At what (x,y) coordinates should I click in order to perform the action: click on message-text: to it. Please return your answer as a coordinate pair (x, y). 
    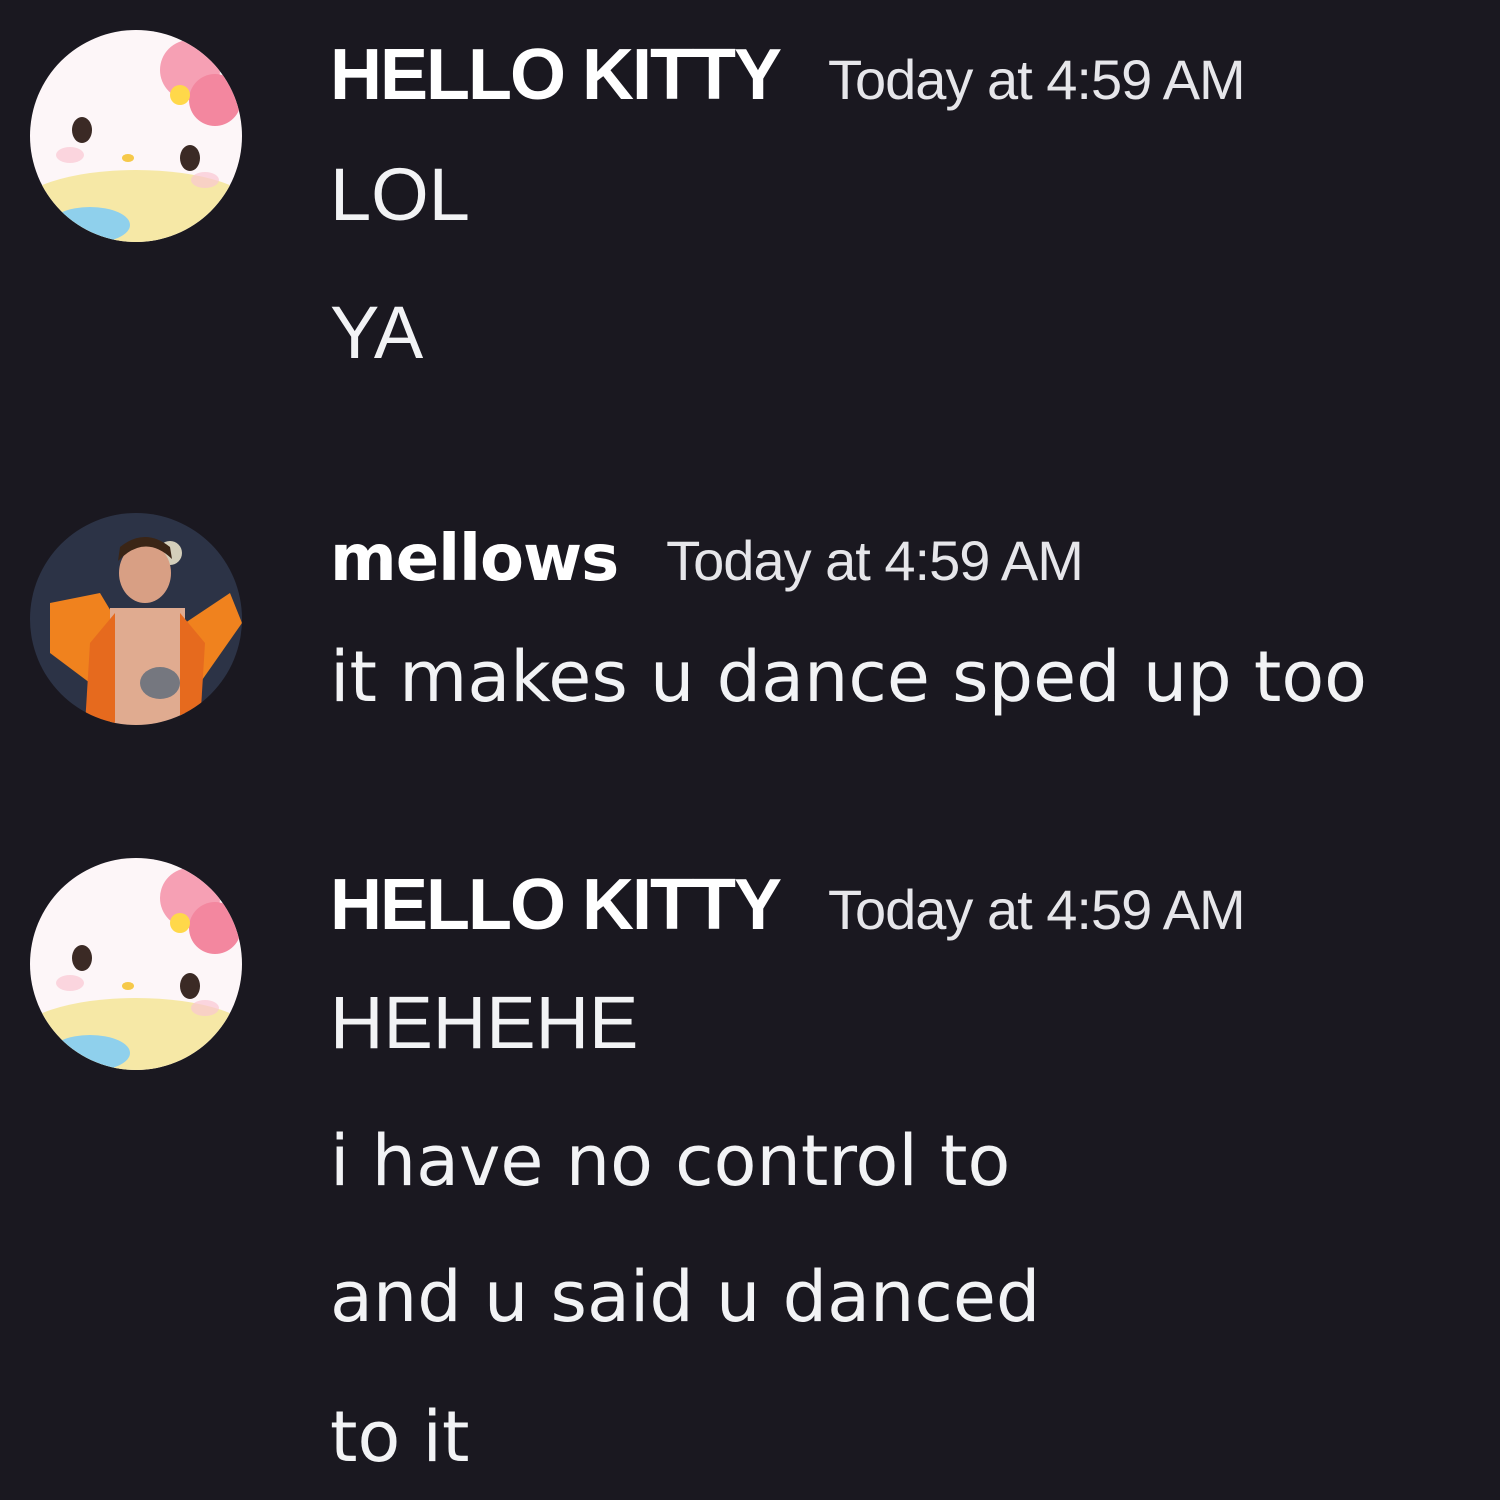
    Looking at the image, I should click on (400, 1437).